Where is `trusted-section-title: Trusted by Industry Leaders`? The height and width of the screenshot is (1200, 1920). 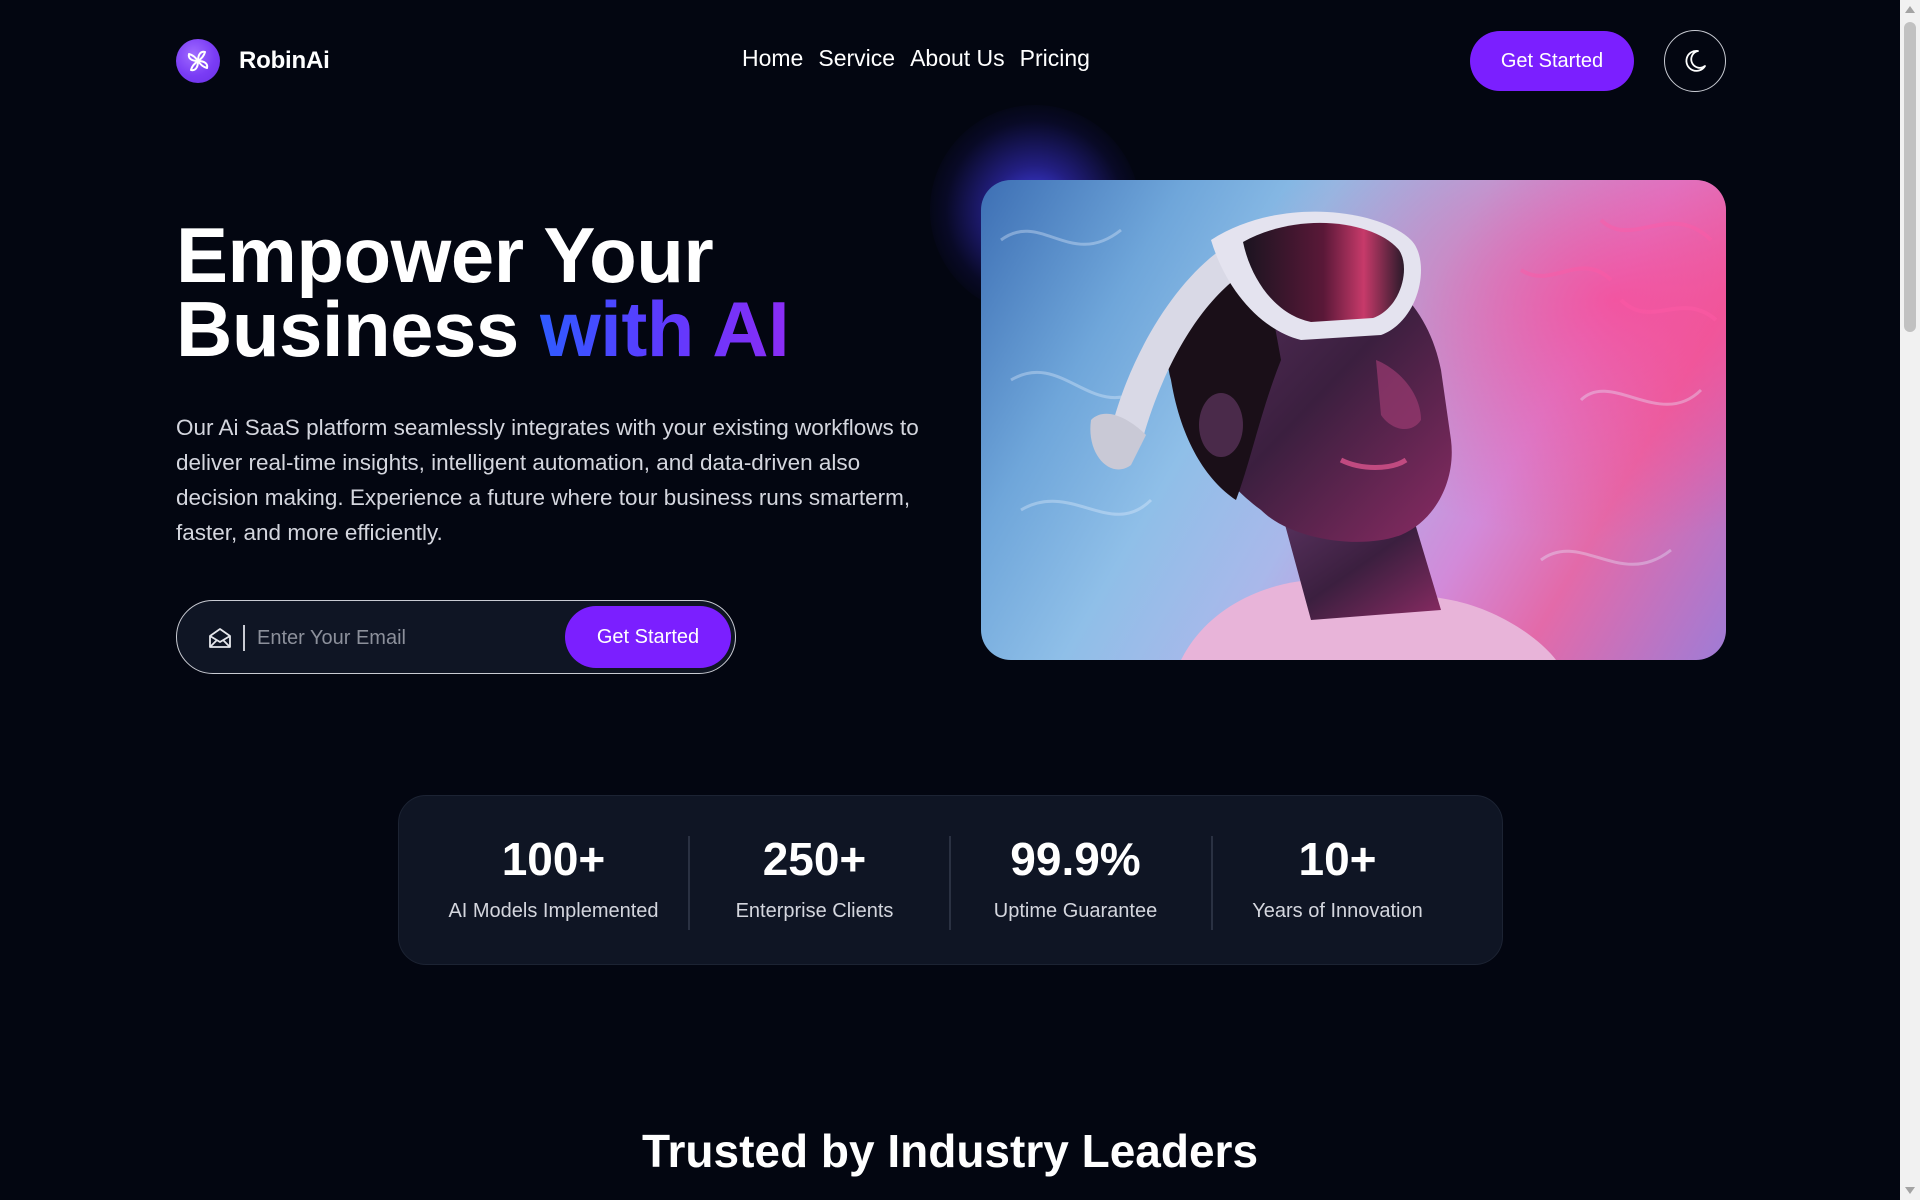
trusted-section-title: Trusted by Industry Leaders is located at coordinates (950, 1151).